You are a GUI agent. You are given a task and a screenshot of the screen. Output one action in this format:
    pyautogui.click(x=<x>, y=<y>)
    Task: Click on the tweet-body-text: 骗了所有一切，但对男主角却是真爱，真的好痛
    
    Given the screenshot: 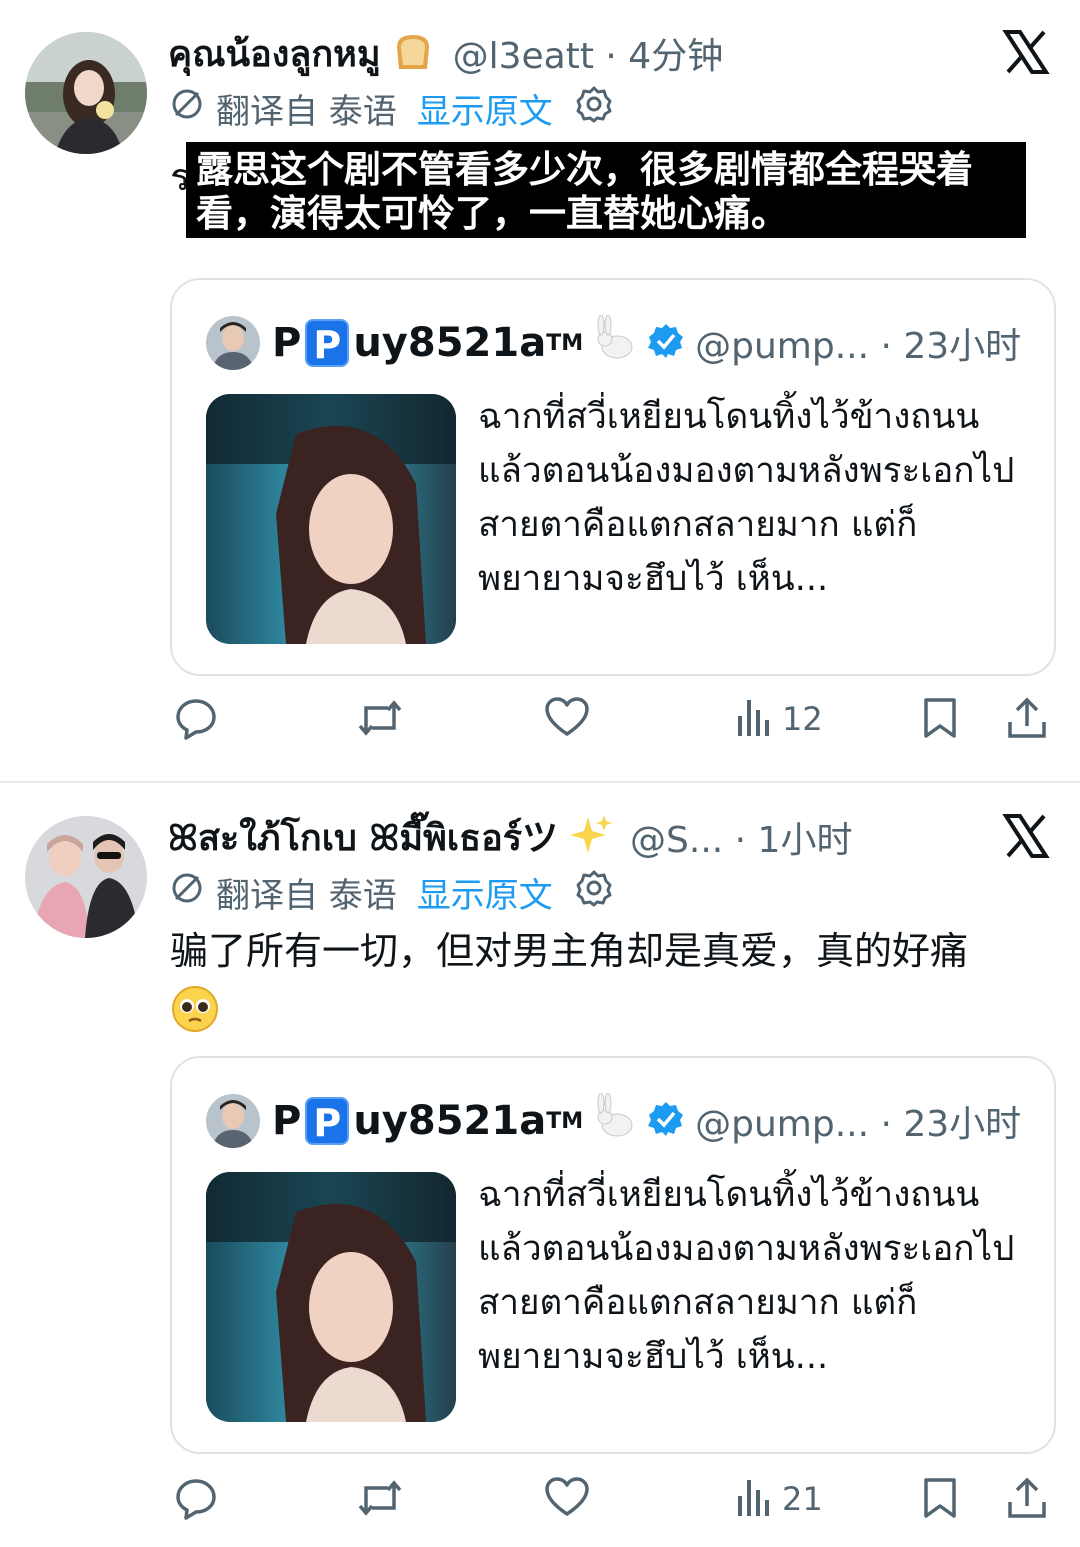 What is the action you would take?
    pyautogui.click(x=569, y=951)
    